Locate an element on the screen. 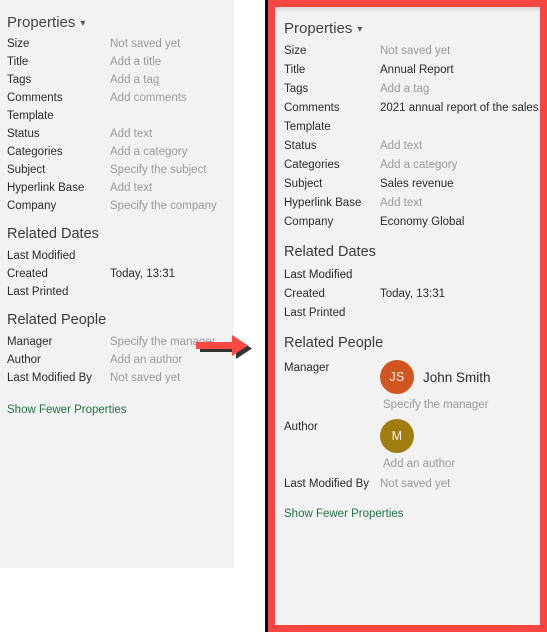  property-value: Specify the subject is located at coordinates (158, 170).